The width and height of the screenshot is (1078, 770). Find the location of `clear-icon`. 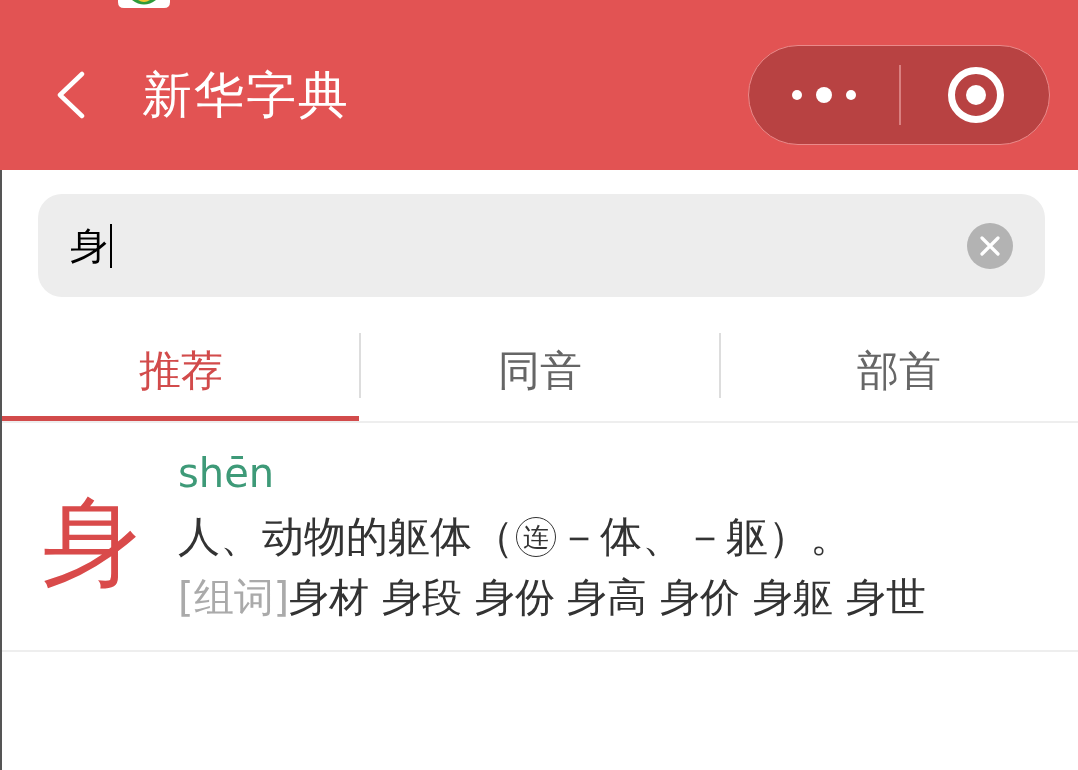

clear-icon is located at coordinates (990, 245).